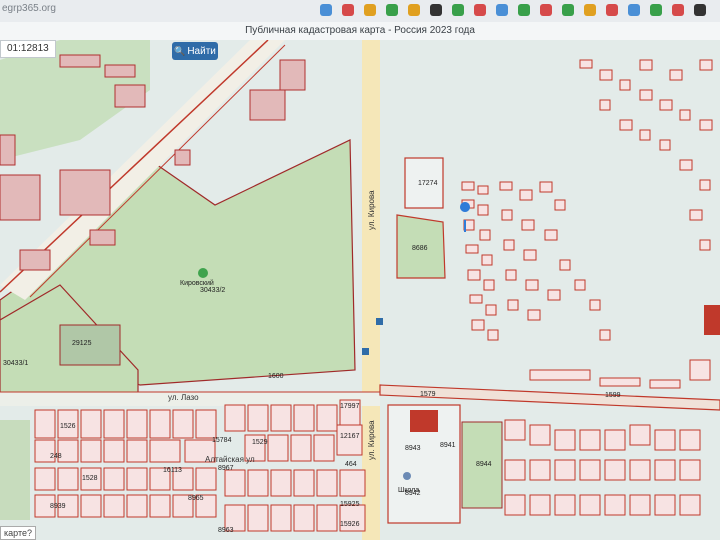 The image size is (720, 540). Describe the element at coordinates (15, 363) in the screenshot. I see `parcel-label: 30433/1` at that location.